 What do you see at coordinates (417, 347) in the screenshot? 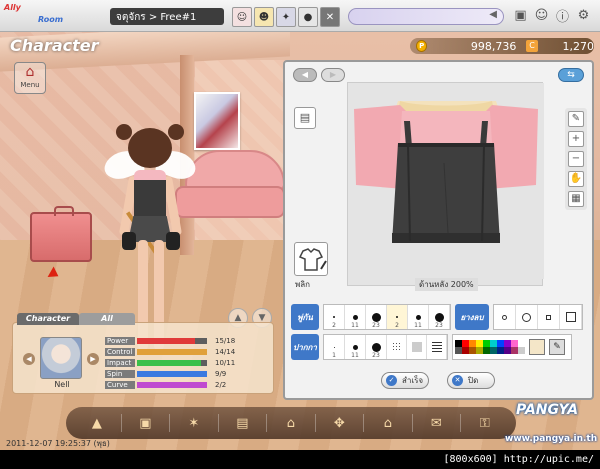
I see `pattern-dense-option` at bounding box center [417, 347].